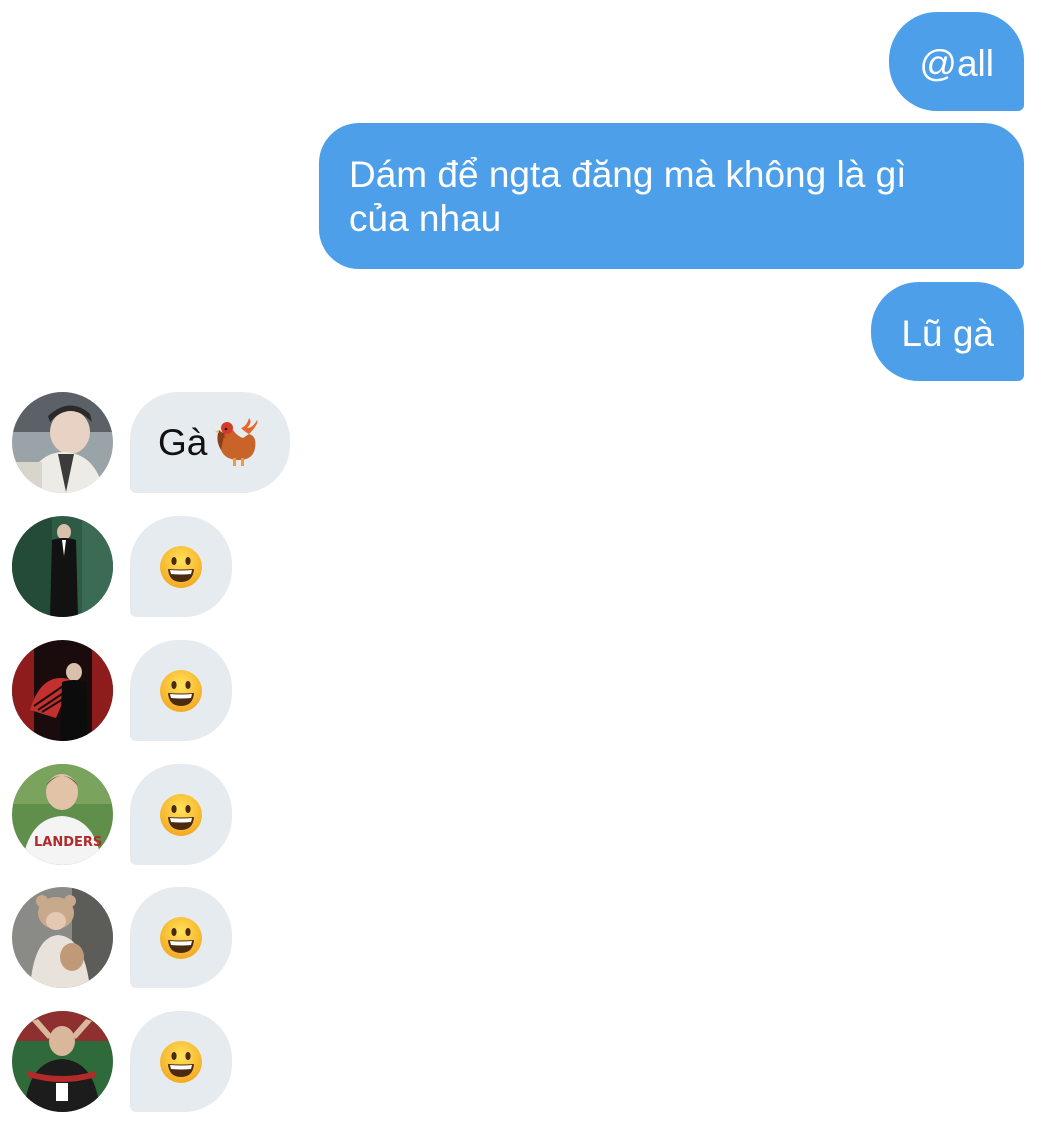 The height and width of the screenshot is (1137, 1058). What do you see at coordinates (210, 442) in the screenshot?
I see `incoming-message: Gà` at bounding box center [210, 442].